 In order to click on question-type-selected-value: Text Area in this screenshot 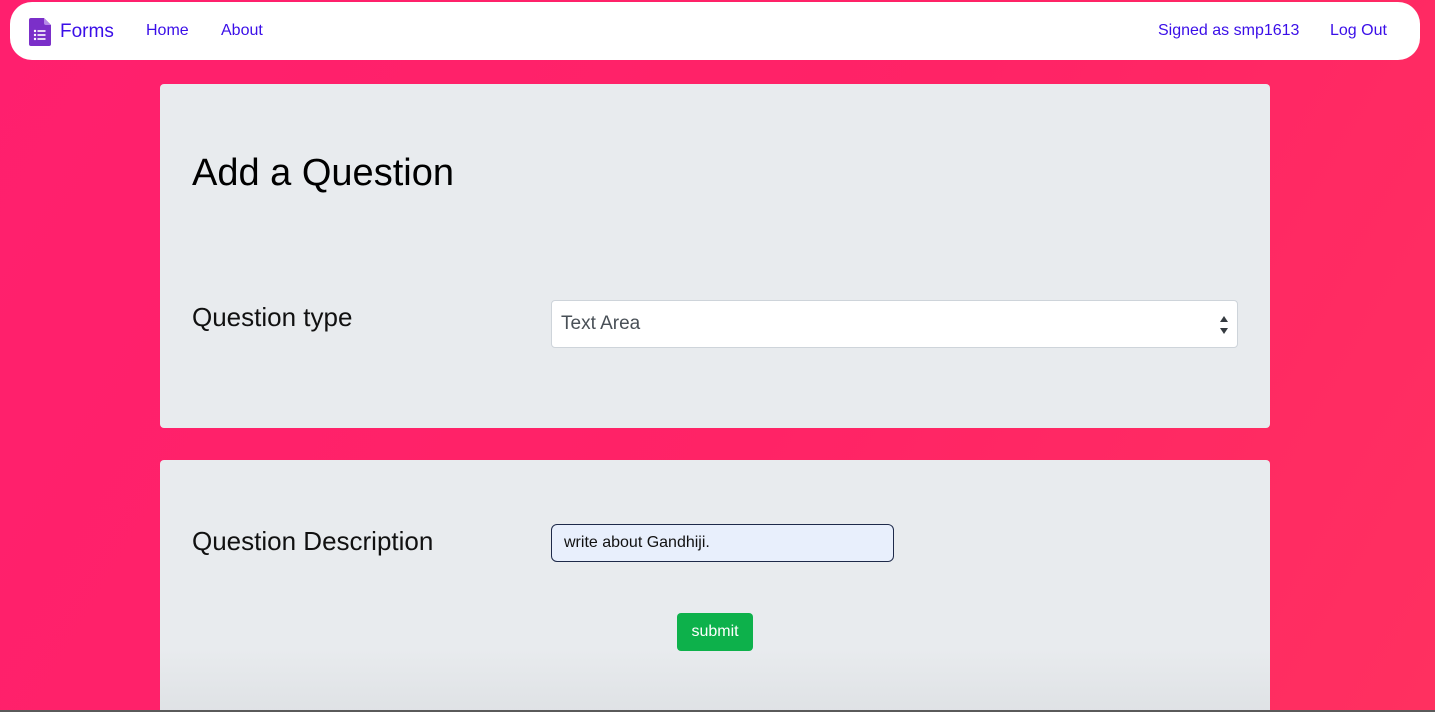, I will do `click(601, 323)`.